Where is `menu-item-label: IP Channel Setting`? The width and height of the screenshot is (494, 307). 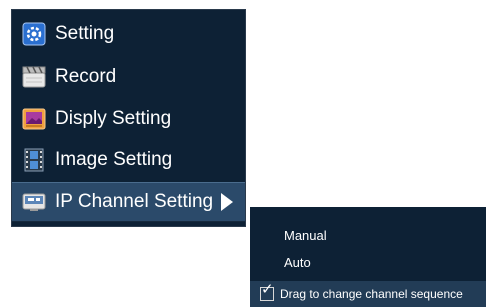
menu-item-label: IP Channel Setting is located at coordinates (134, 201).